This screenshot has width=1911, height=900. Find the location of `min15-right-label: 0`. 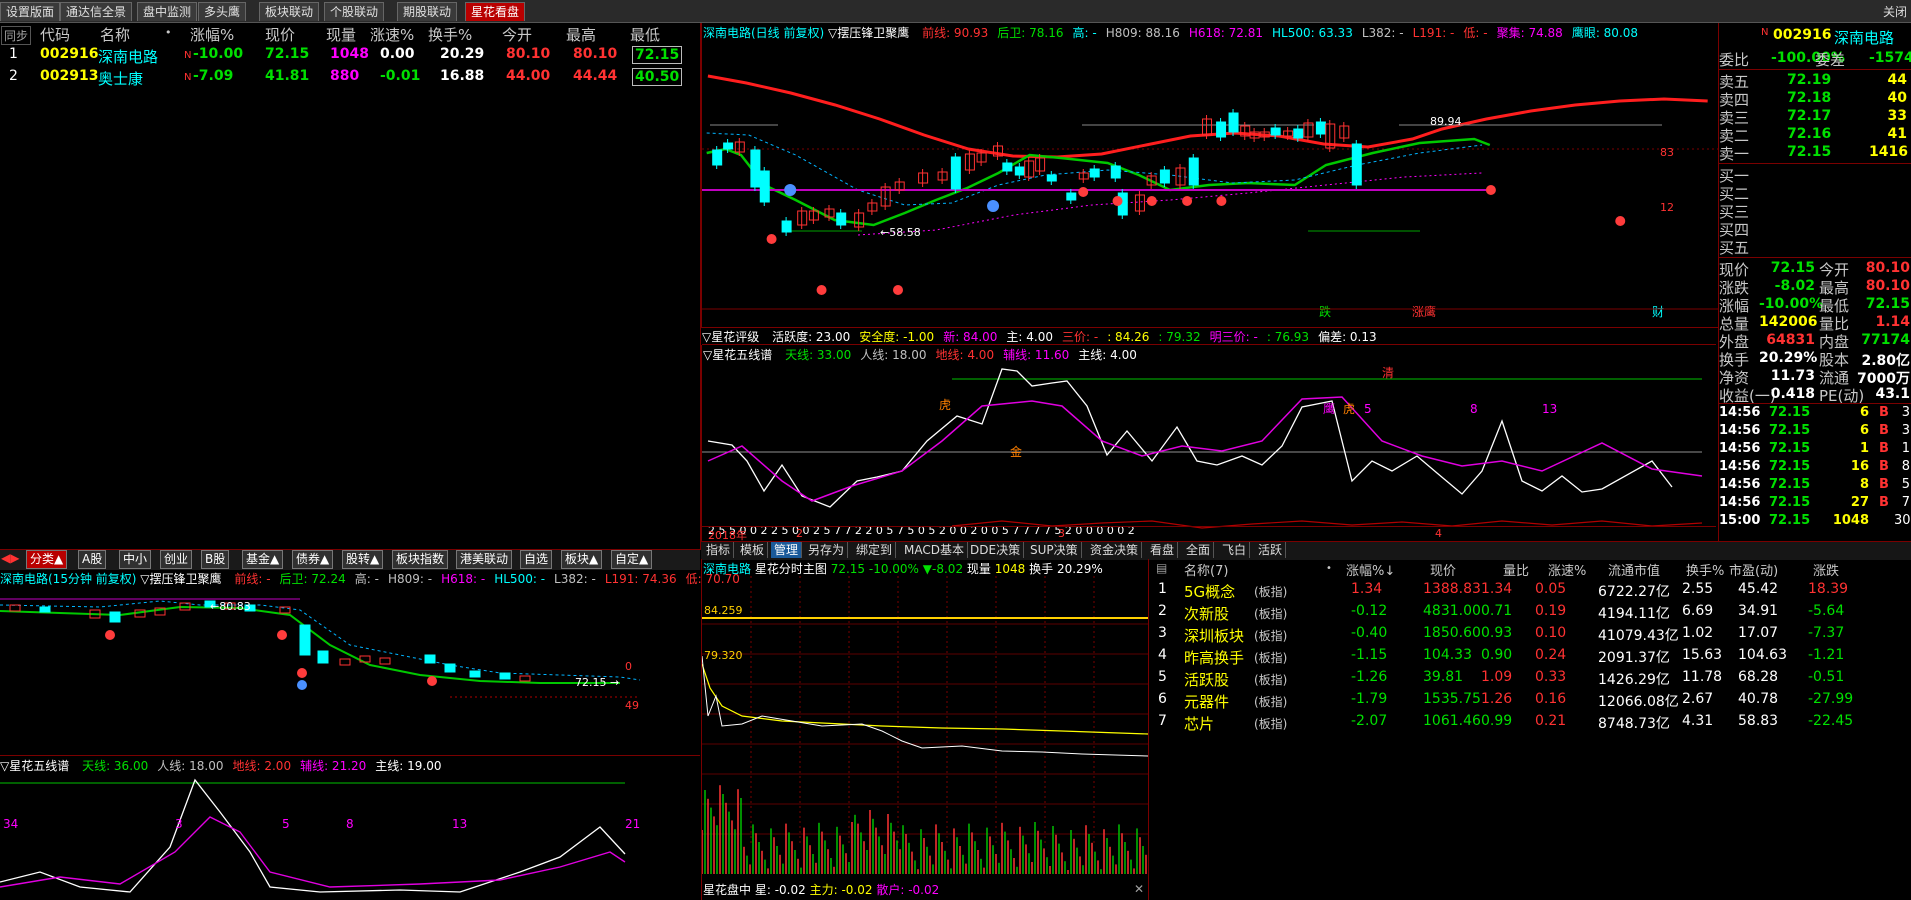

min15-right-label: 0 is located at coordinates (628, 666).